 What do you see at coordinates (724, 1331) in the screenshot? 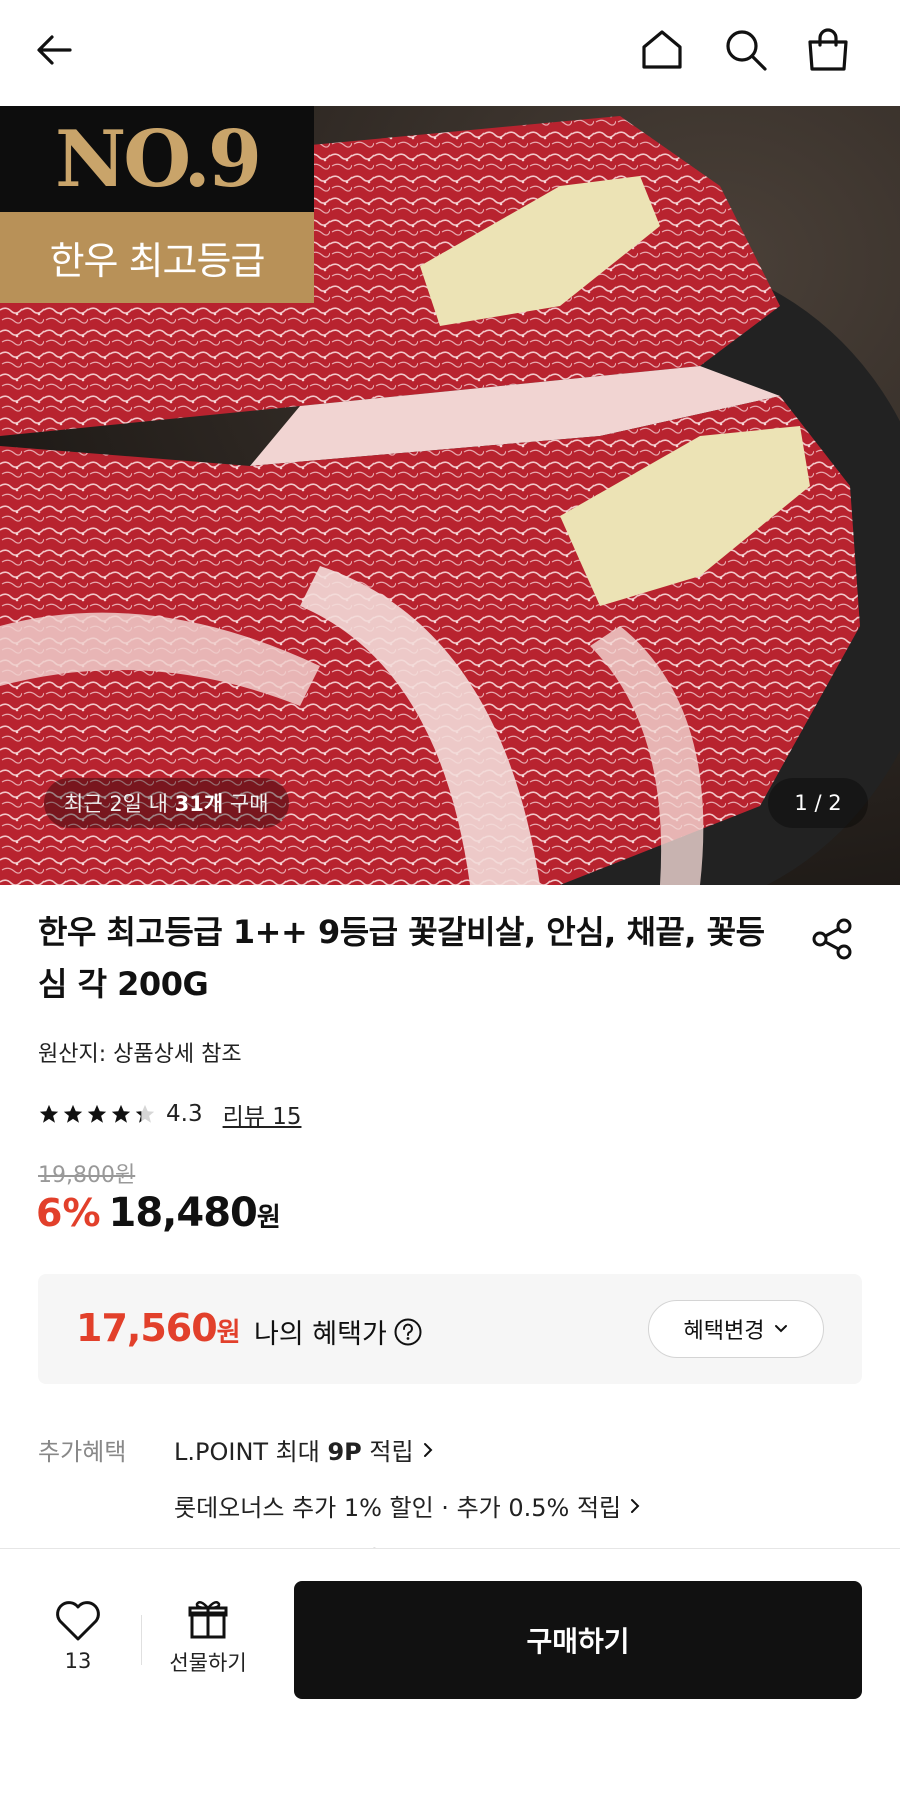
I see `change-benefit-label: 혜택변경` at bounding box center [724, 1331].